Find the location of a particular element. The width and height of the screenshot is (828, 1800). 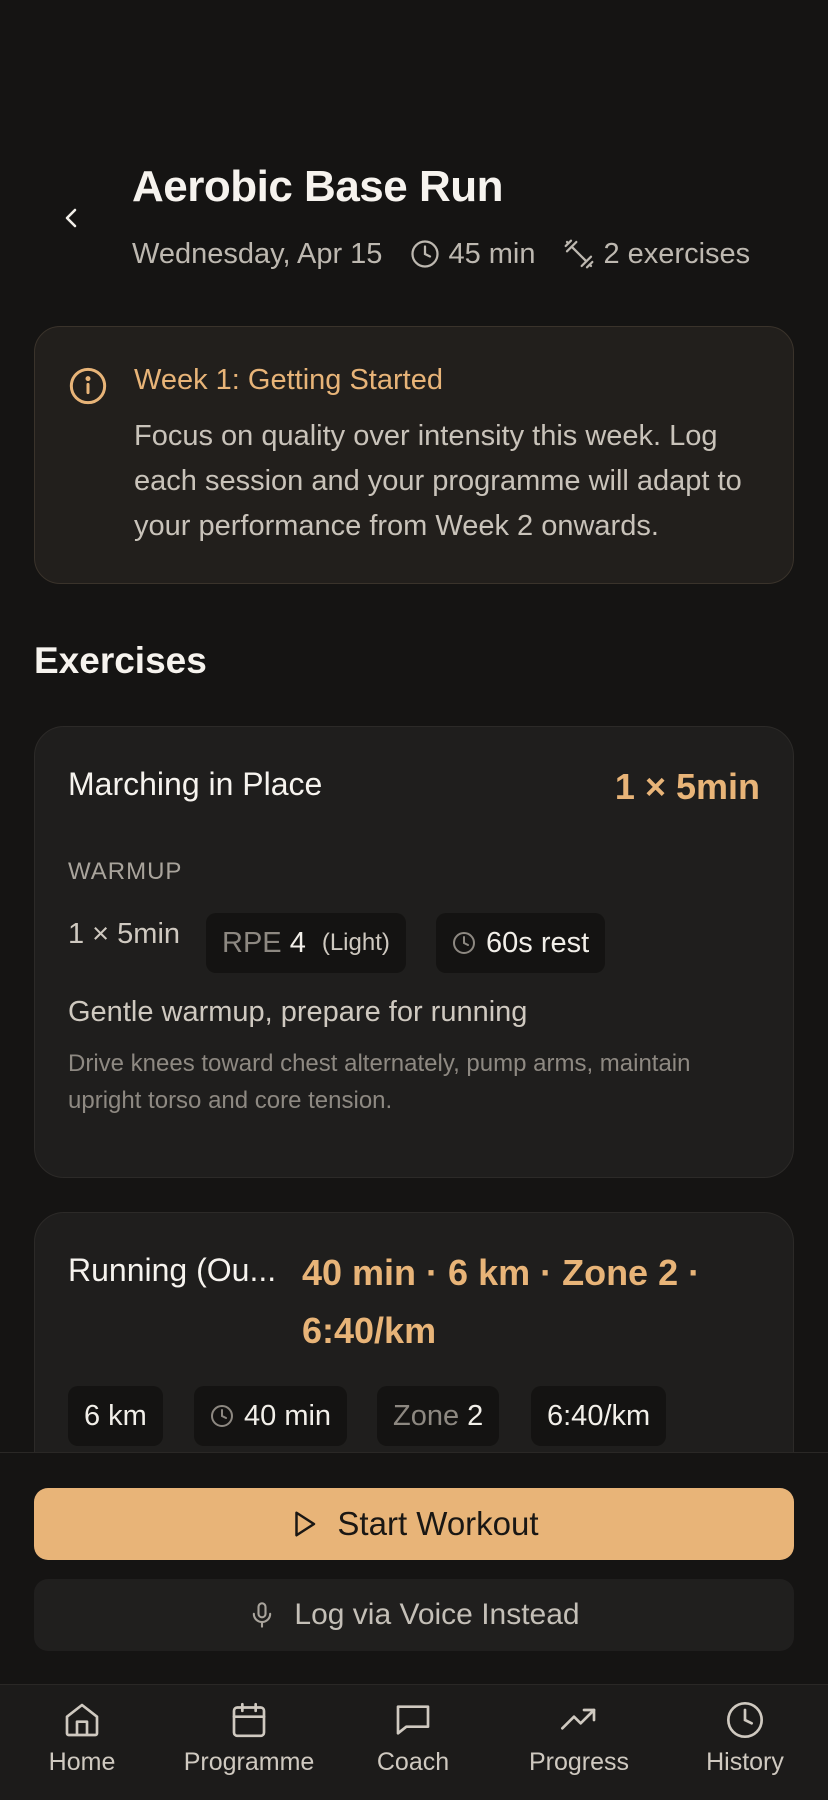

log-voice-label: Log via Voice Instead is located at coordinates (437, 1614).